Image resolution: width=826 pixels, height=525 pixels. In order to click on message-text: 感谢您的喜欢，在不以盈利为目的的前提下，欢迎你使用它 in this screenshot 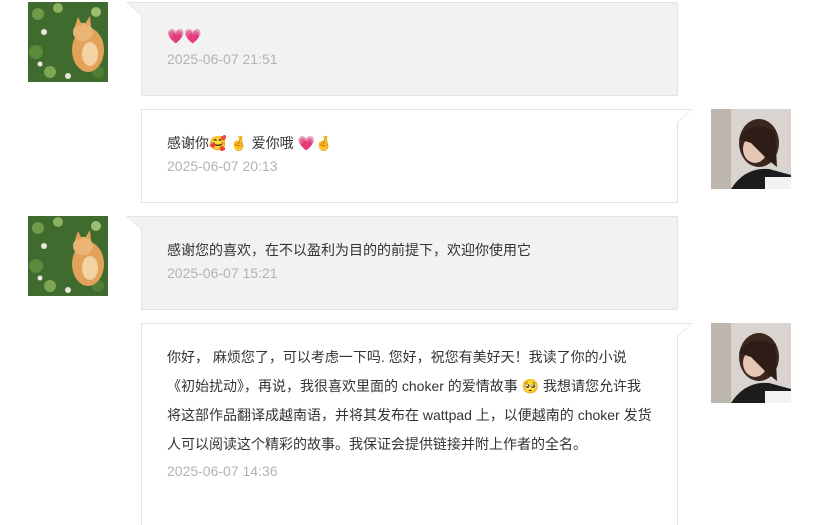, I will do `click(349, 250)`.